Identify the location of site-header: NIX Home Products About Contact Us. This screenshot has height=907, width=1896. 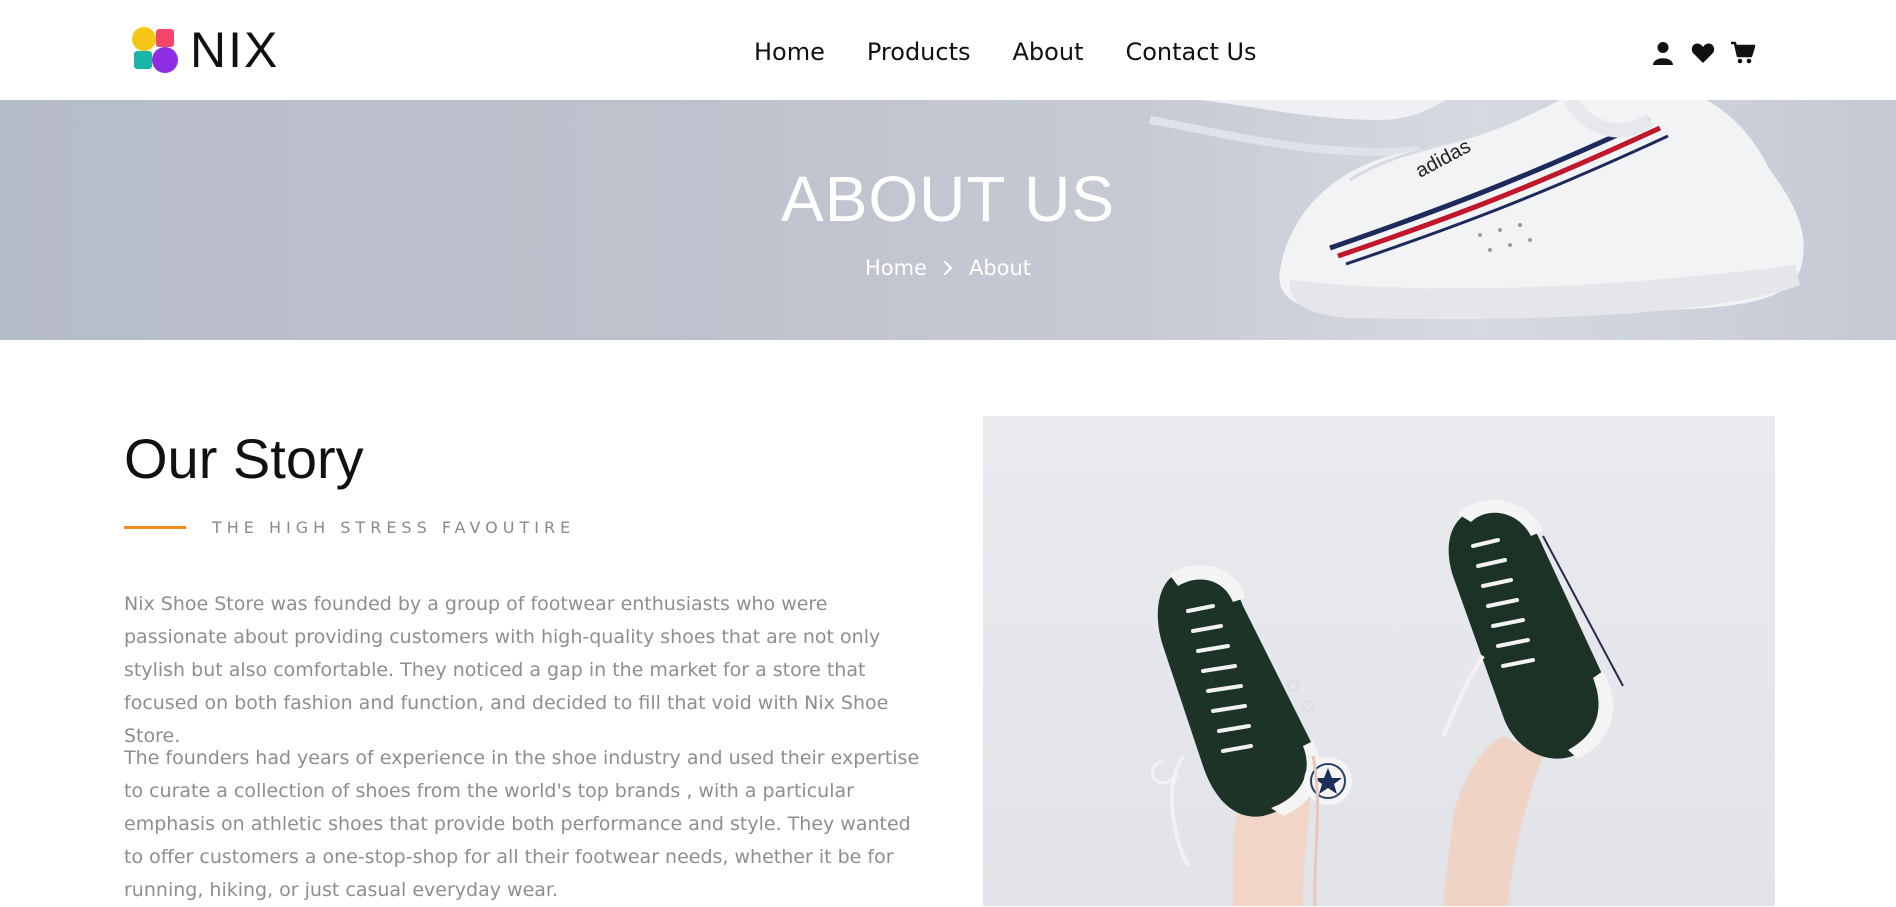
(948, 50).